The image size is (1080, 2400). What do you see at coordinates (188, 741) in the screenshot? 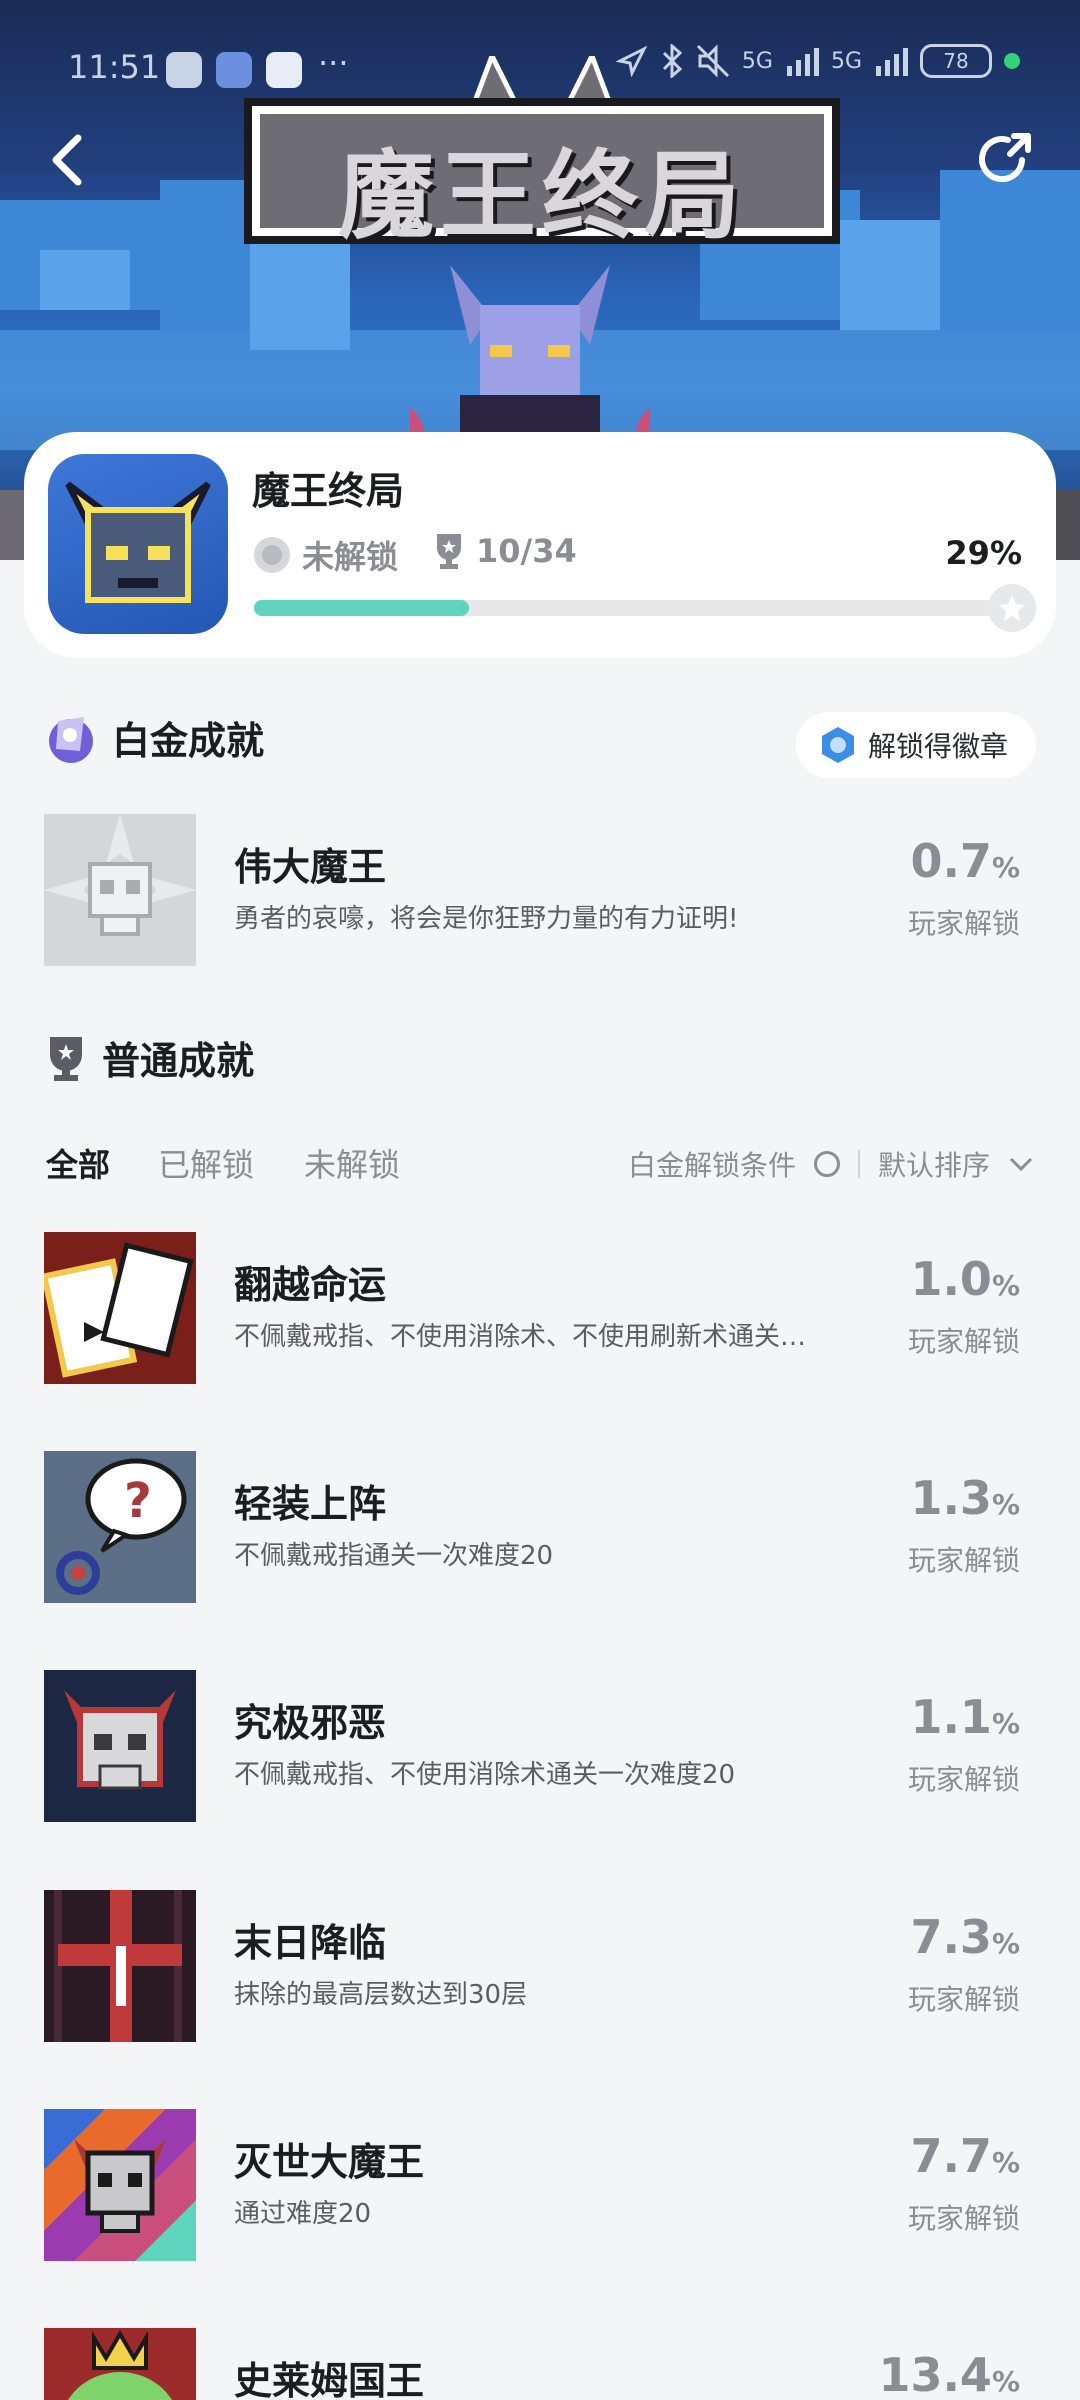
I see `platinum-section-title: 白金成就` at bounding box center [188, 741].